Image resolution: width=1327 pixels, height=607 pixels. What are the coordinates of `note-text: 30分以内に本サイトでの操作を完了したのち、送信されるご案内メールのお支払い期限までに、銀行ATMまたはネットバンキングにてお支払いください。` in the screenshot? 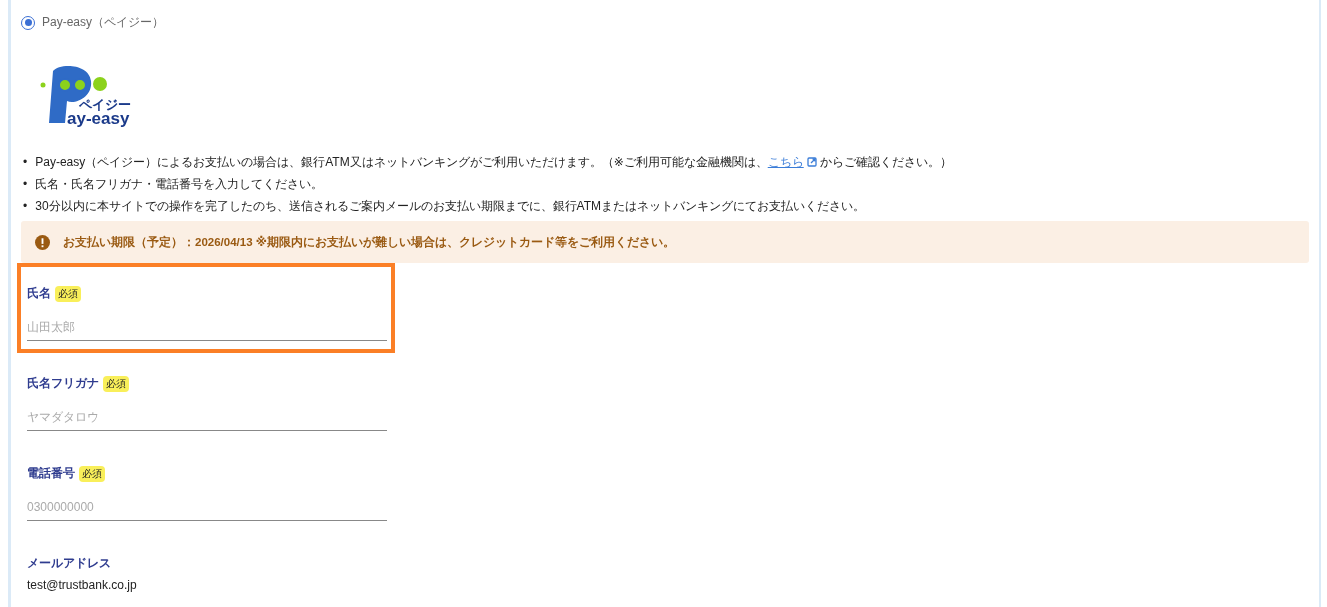 It's located at (450, 206).